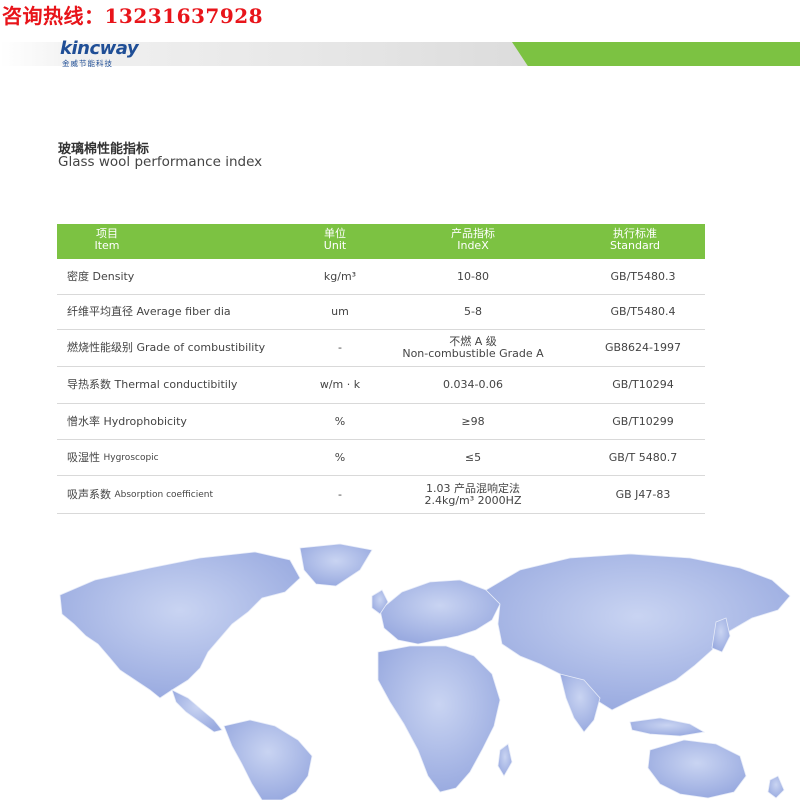 Image resolution: width=800 pixels, height=800 pixels. I want to click on table-header: 项目 Item 单位 Unit 产品指标 IndeX 执行标准 Standard, so click(381, 241).